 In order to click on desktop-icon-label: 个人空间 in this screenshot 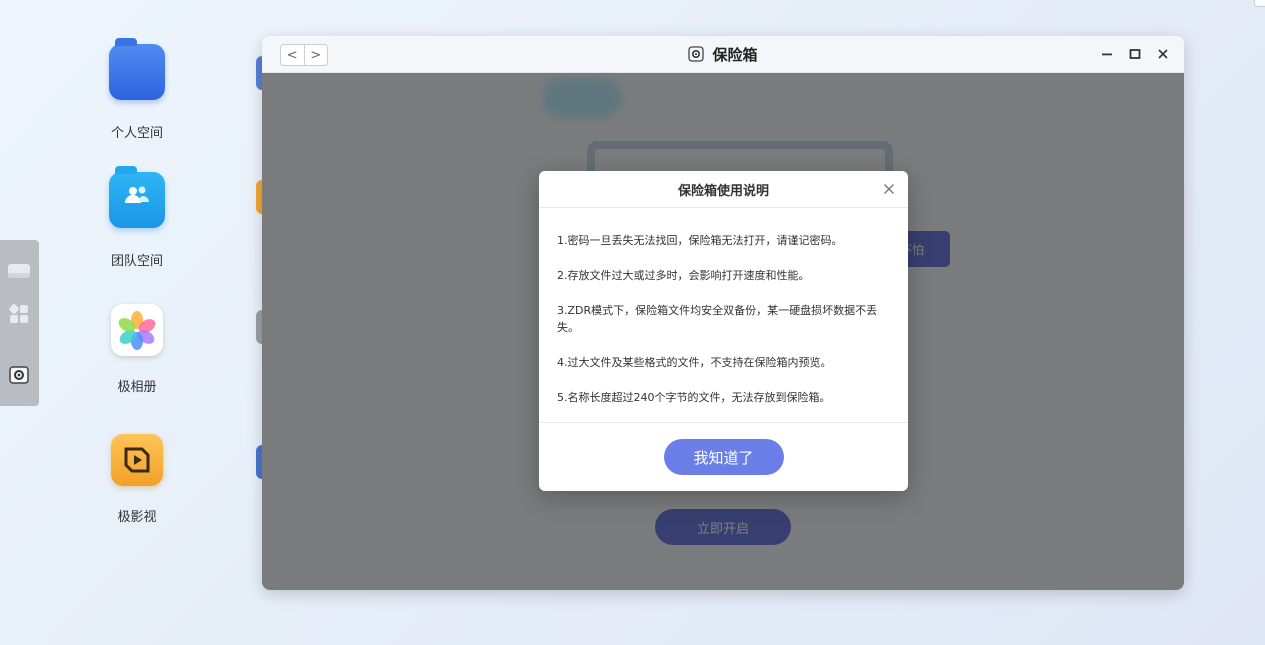, I will do `click(136, 133)`.